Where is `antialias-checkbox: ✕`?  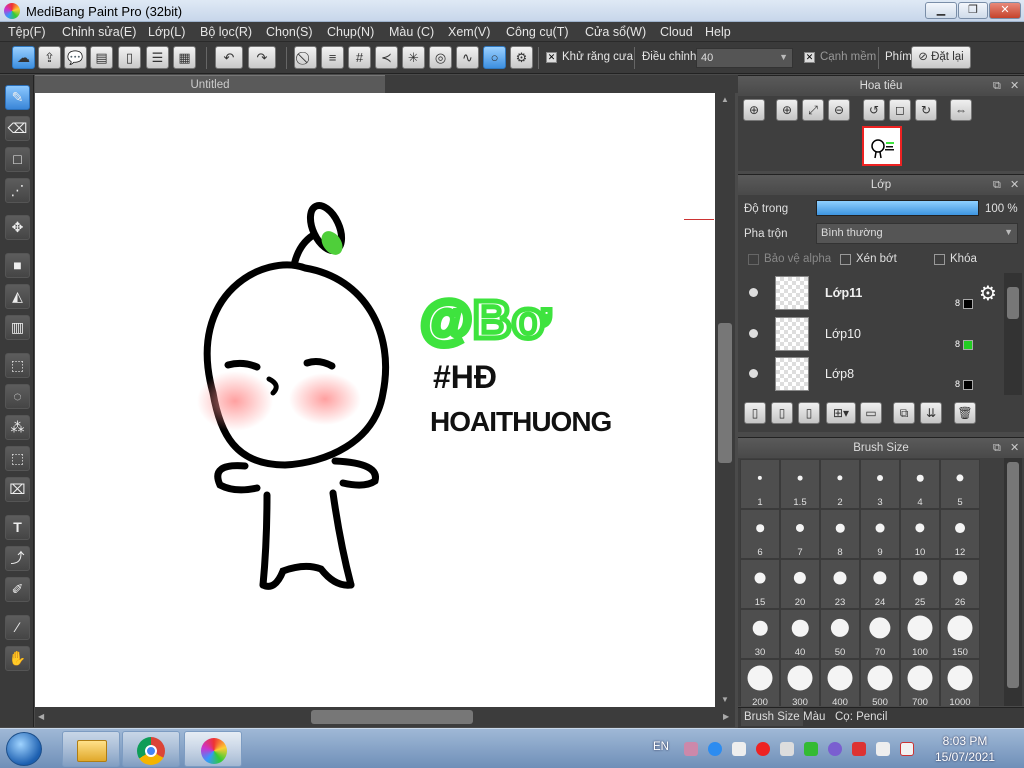 antialias-checkbox: ✕ is located at coordinates (551, 57).